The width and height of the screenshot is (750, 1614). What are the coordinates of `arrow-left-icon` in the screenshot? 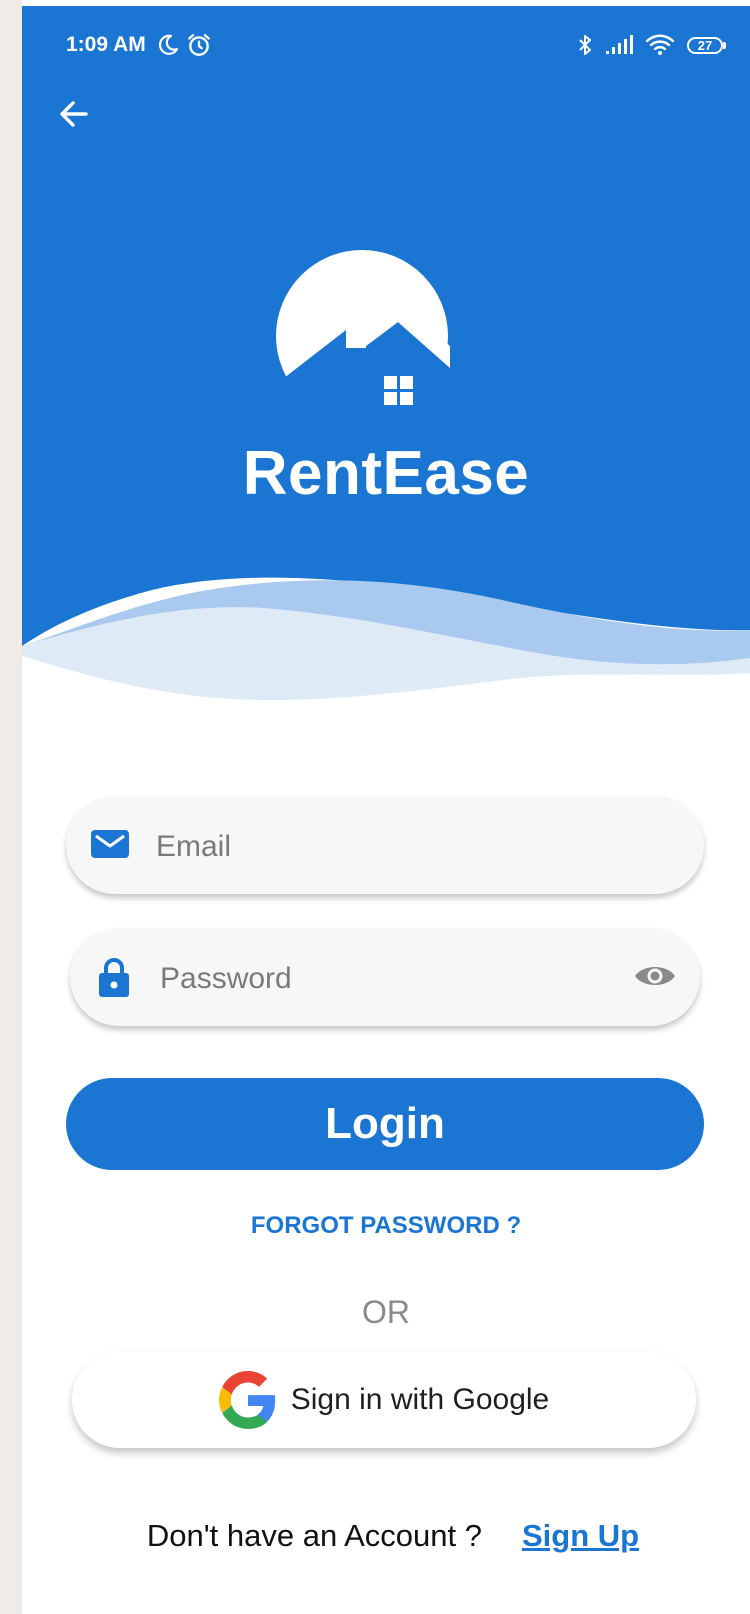 It's located at (74, 114).